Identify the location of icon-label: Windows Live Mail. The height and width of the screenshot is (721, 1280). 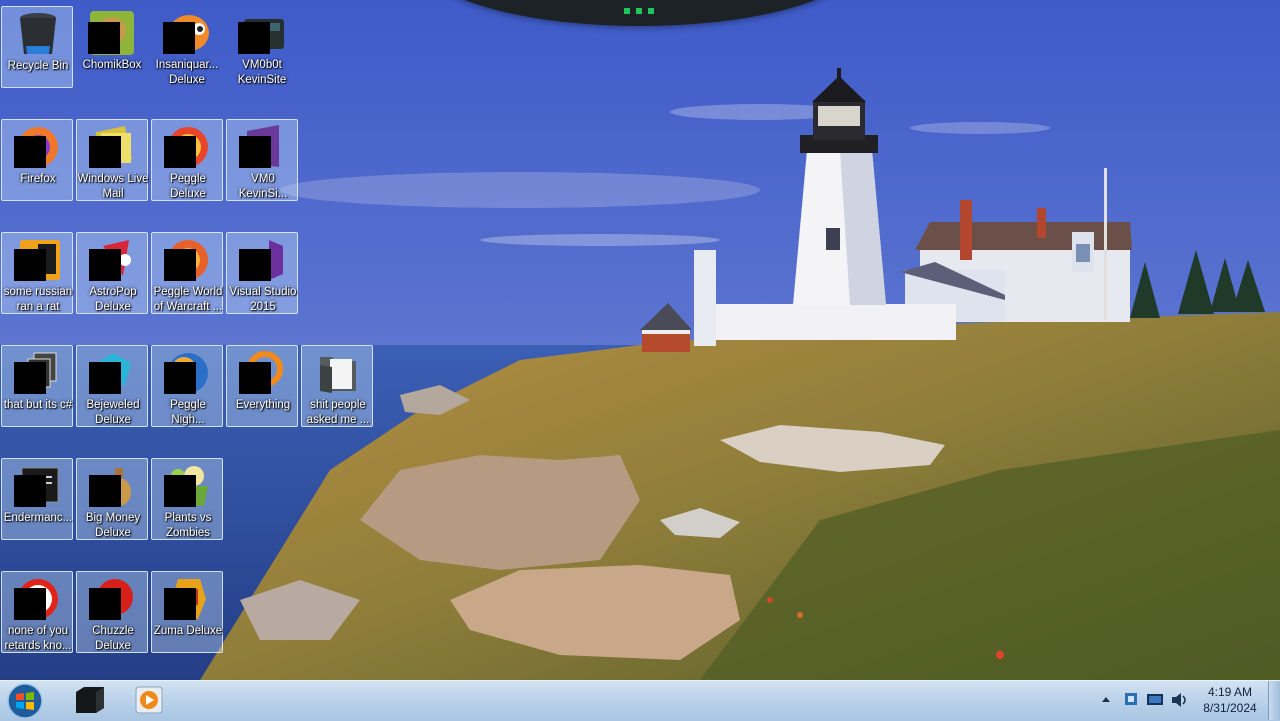
(113, 186).